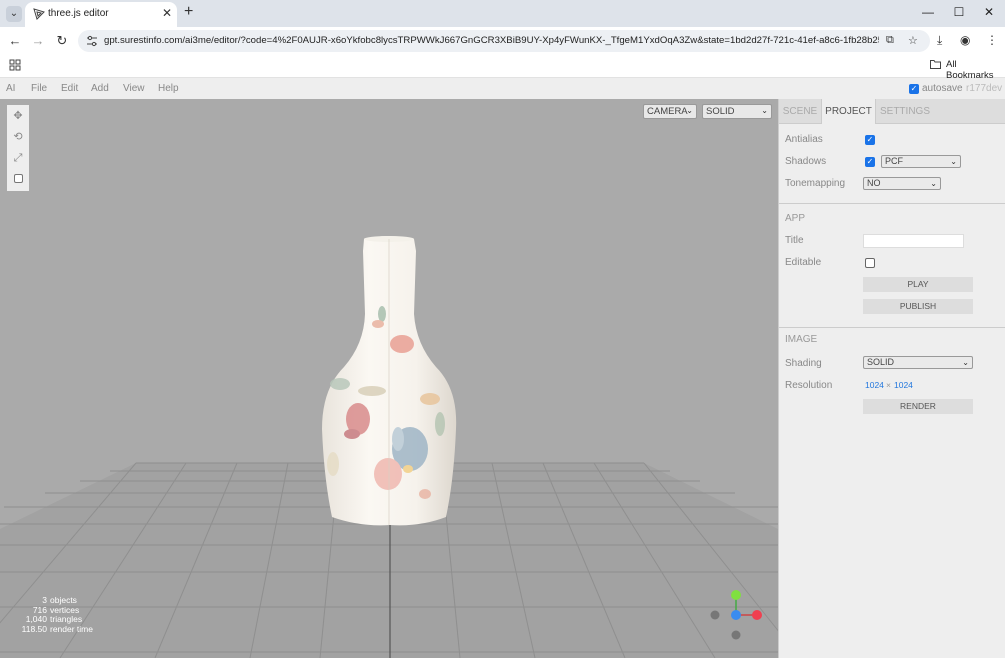 Image resolution: width=1005 pixels, height=658 pixels. What do you see at coordinates (888, 385) in the screenshot?
I see `resolution-times: ×` at bounding box center [888, 385].